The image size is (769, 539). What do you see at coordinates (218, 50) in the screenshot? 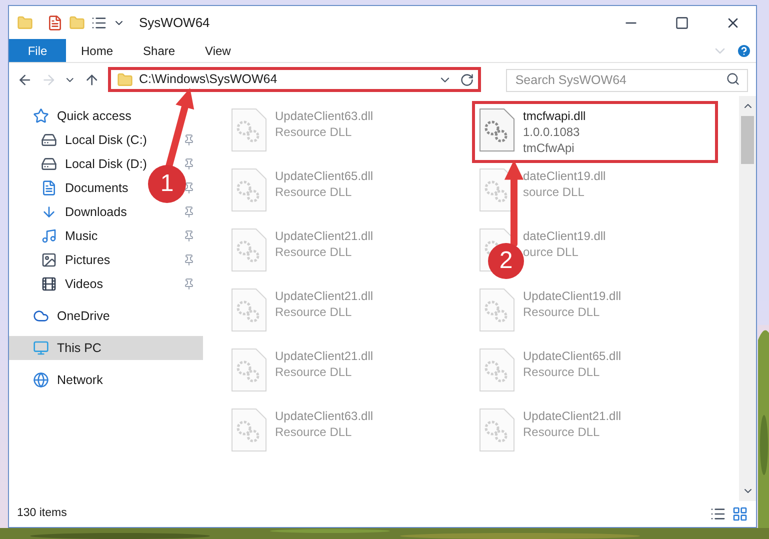
I see `ribbon-tab: View` at bounding box center [218, 50].